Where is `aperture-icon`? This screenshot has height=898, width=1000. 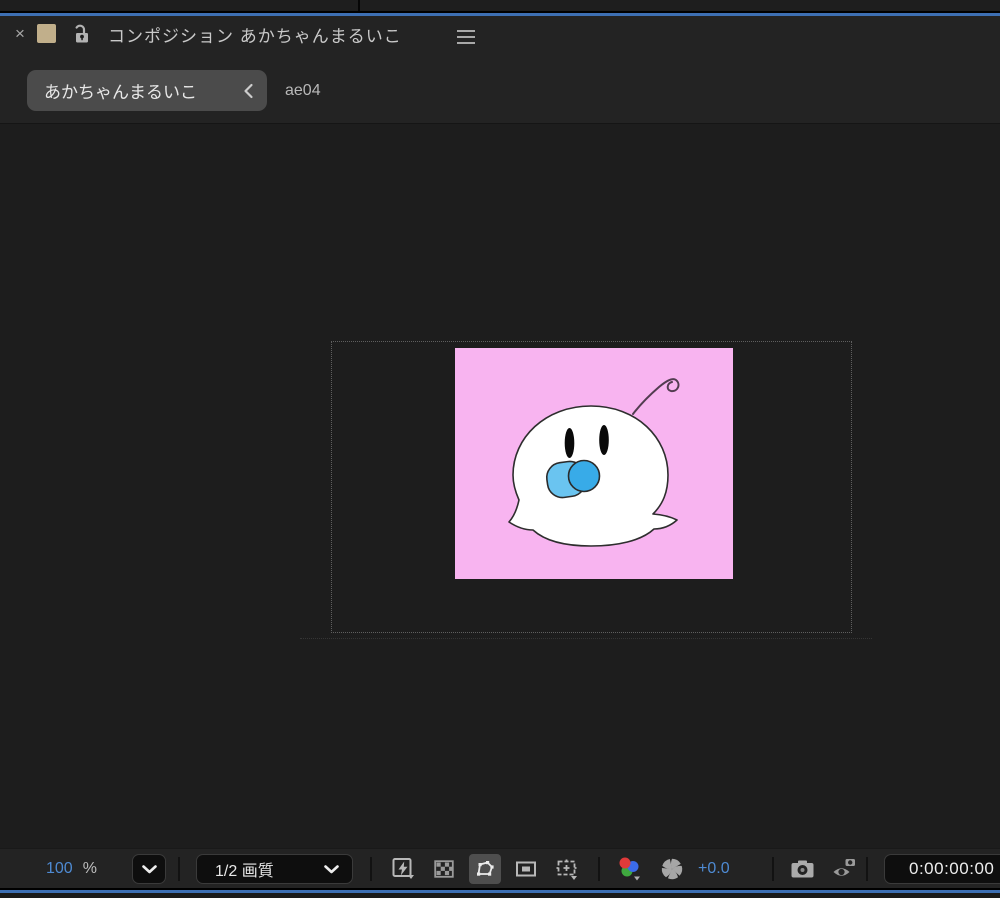
aperture-icon is located at coordinates (672, 869).